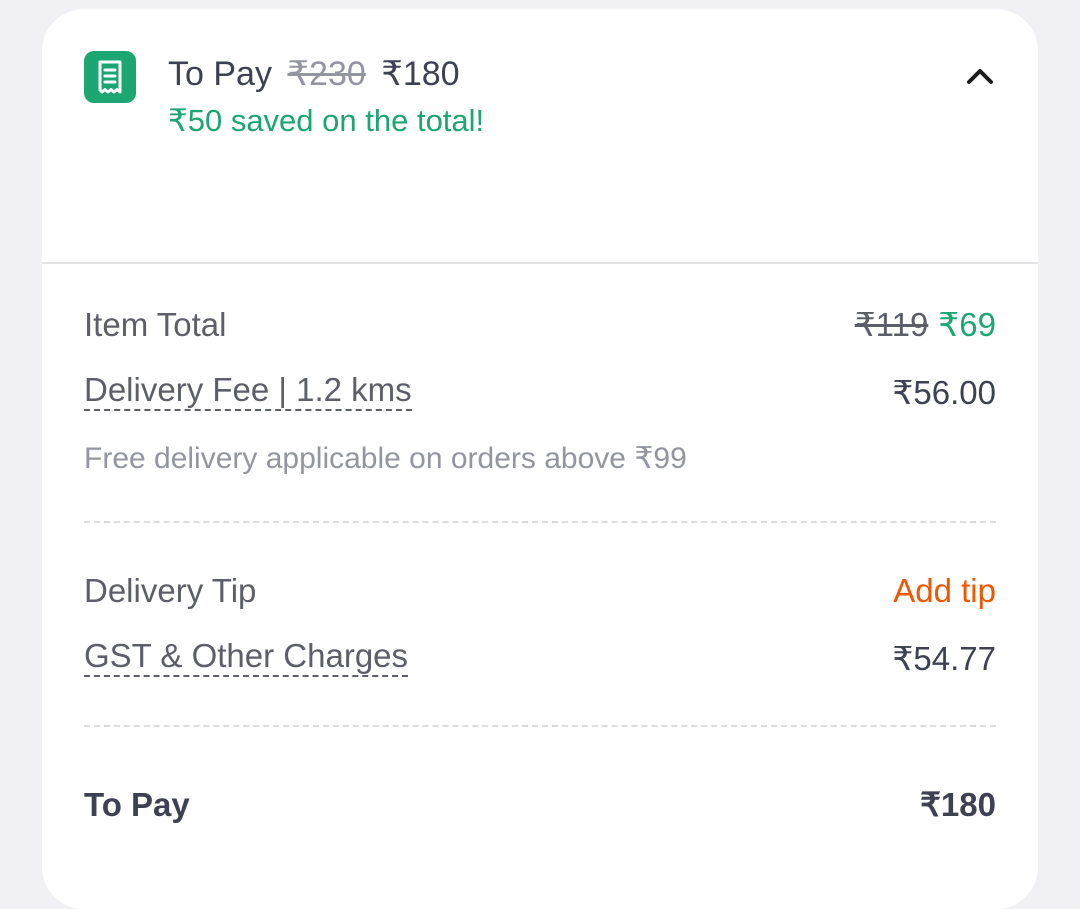 The width and height of the screenshot is (1080, 909). Describe the element at coordinates (540, 591) in the screenshot. I see `delivery-tip-row: Delivery Tip Add tip` at that location.